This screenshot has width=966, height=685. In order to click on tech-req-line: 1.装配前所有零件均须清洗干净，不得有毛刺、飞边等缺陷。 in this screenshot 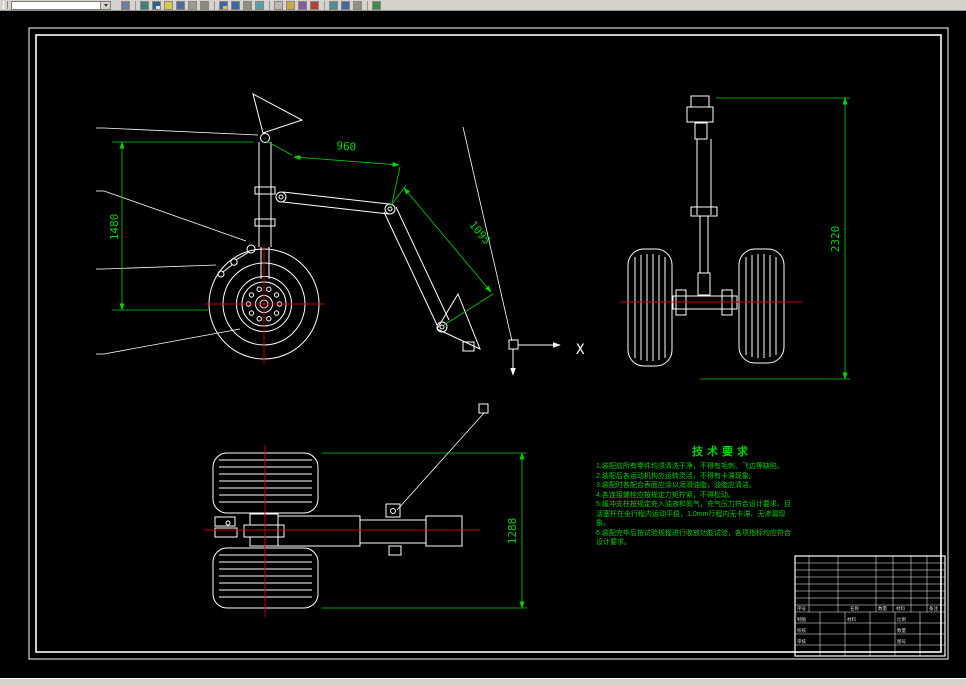, I will do `click(690, 466)`.